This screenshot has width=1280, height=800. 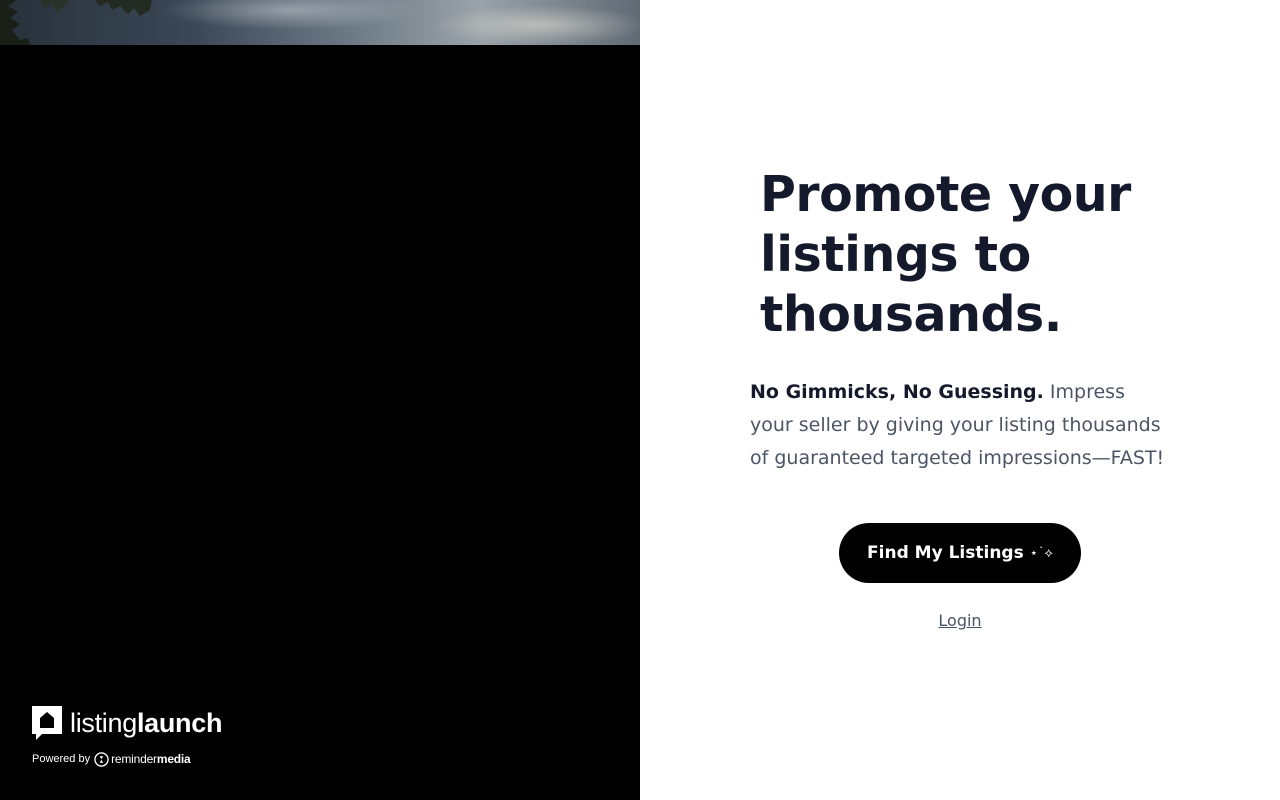 What do you see at coordinates (47, 723) in the screenshot?
I see `house-logo-icon` at bounding box center [47, 723].